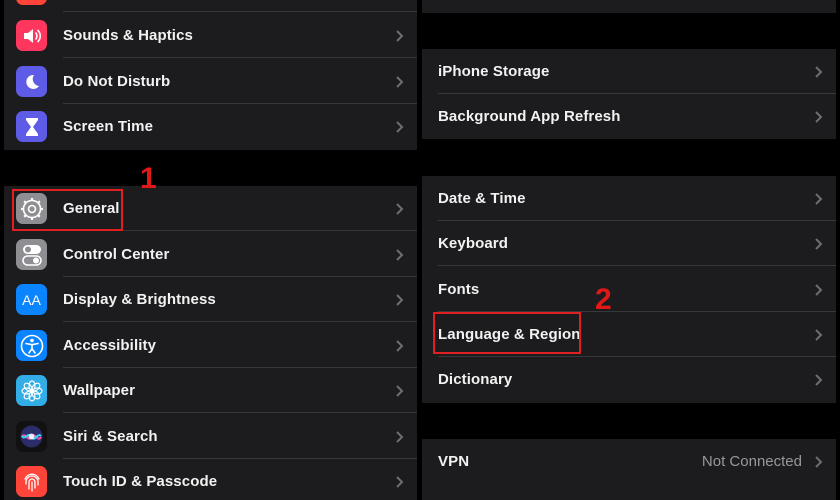  I want to click on settings-label-screen-time: Screen Time, so click(108, 126).